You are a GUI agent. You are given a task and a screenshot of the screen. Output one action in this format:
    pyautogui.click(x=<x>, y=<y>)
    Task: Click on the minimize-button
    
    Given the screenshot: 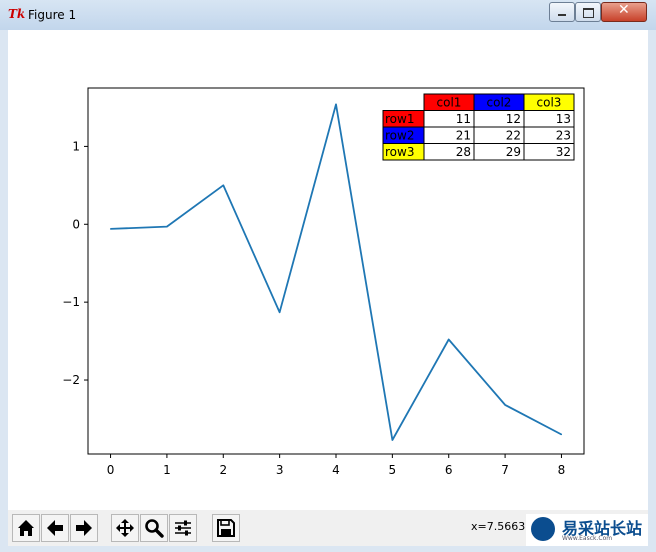 What is the action you would take?
    pyautogui.click(x=562, y=12)
    